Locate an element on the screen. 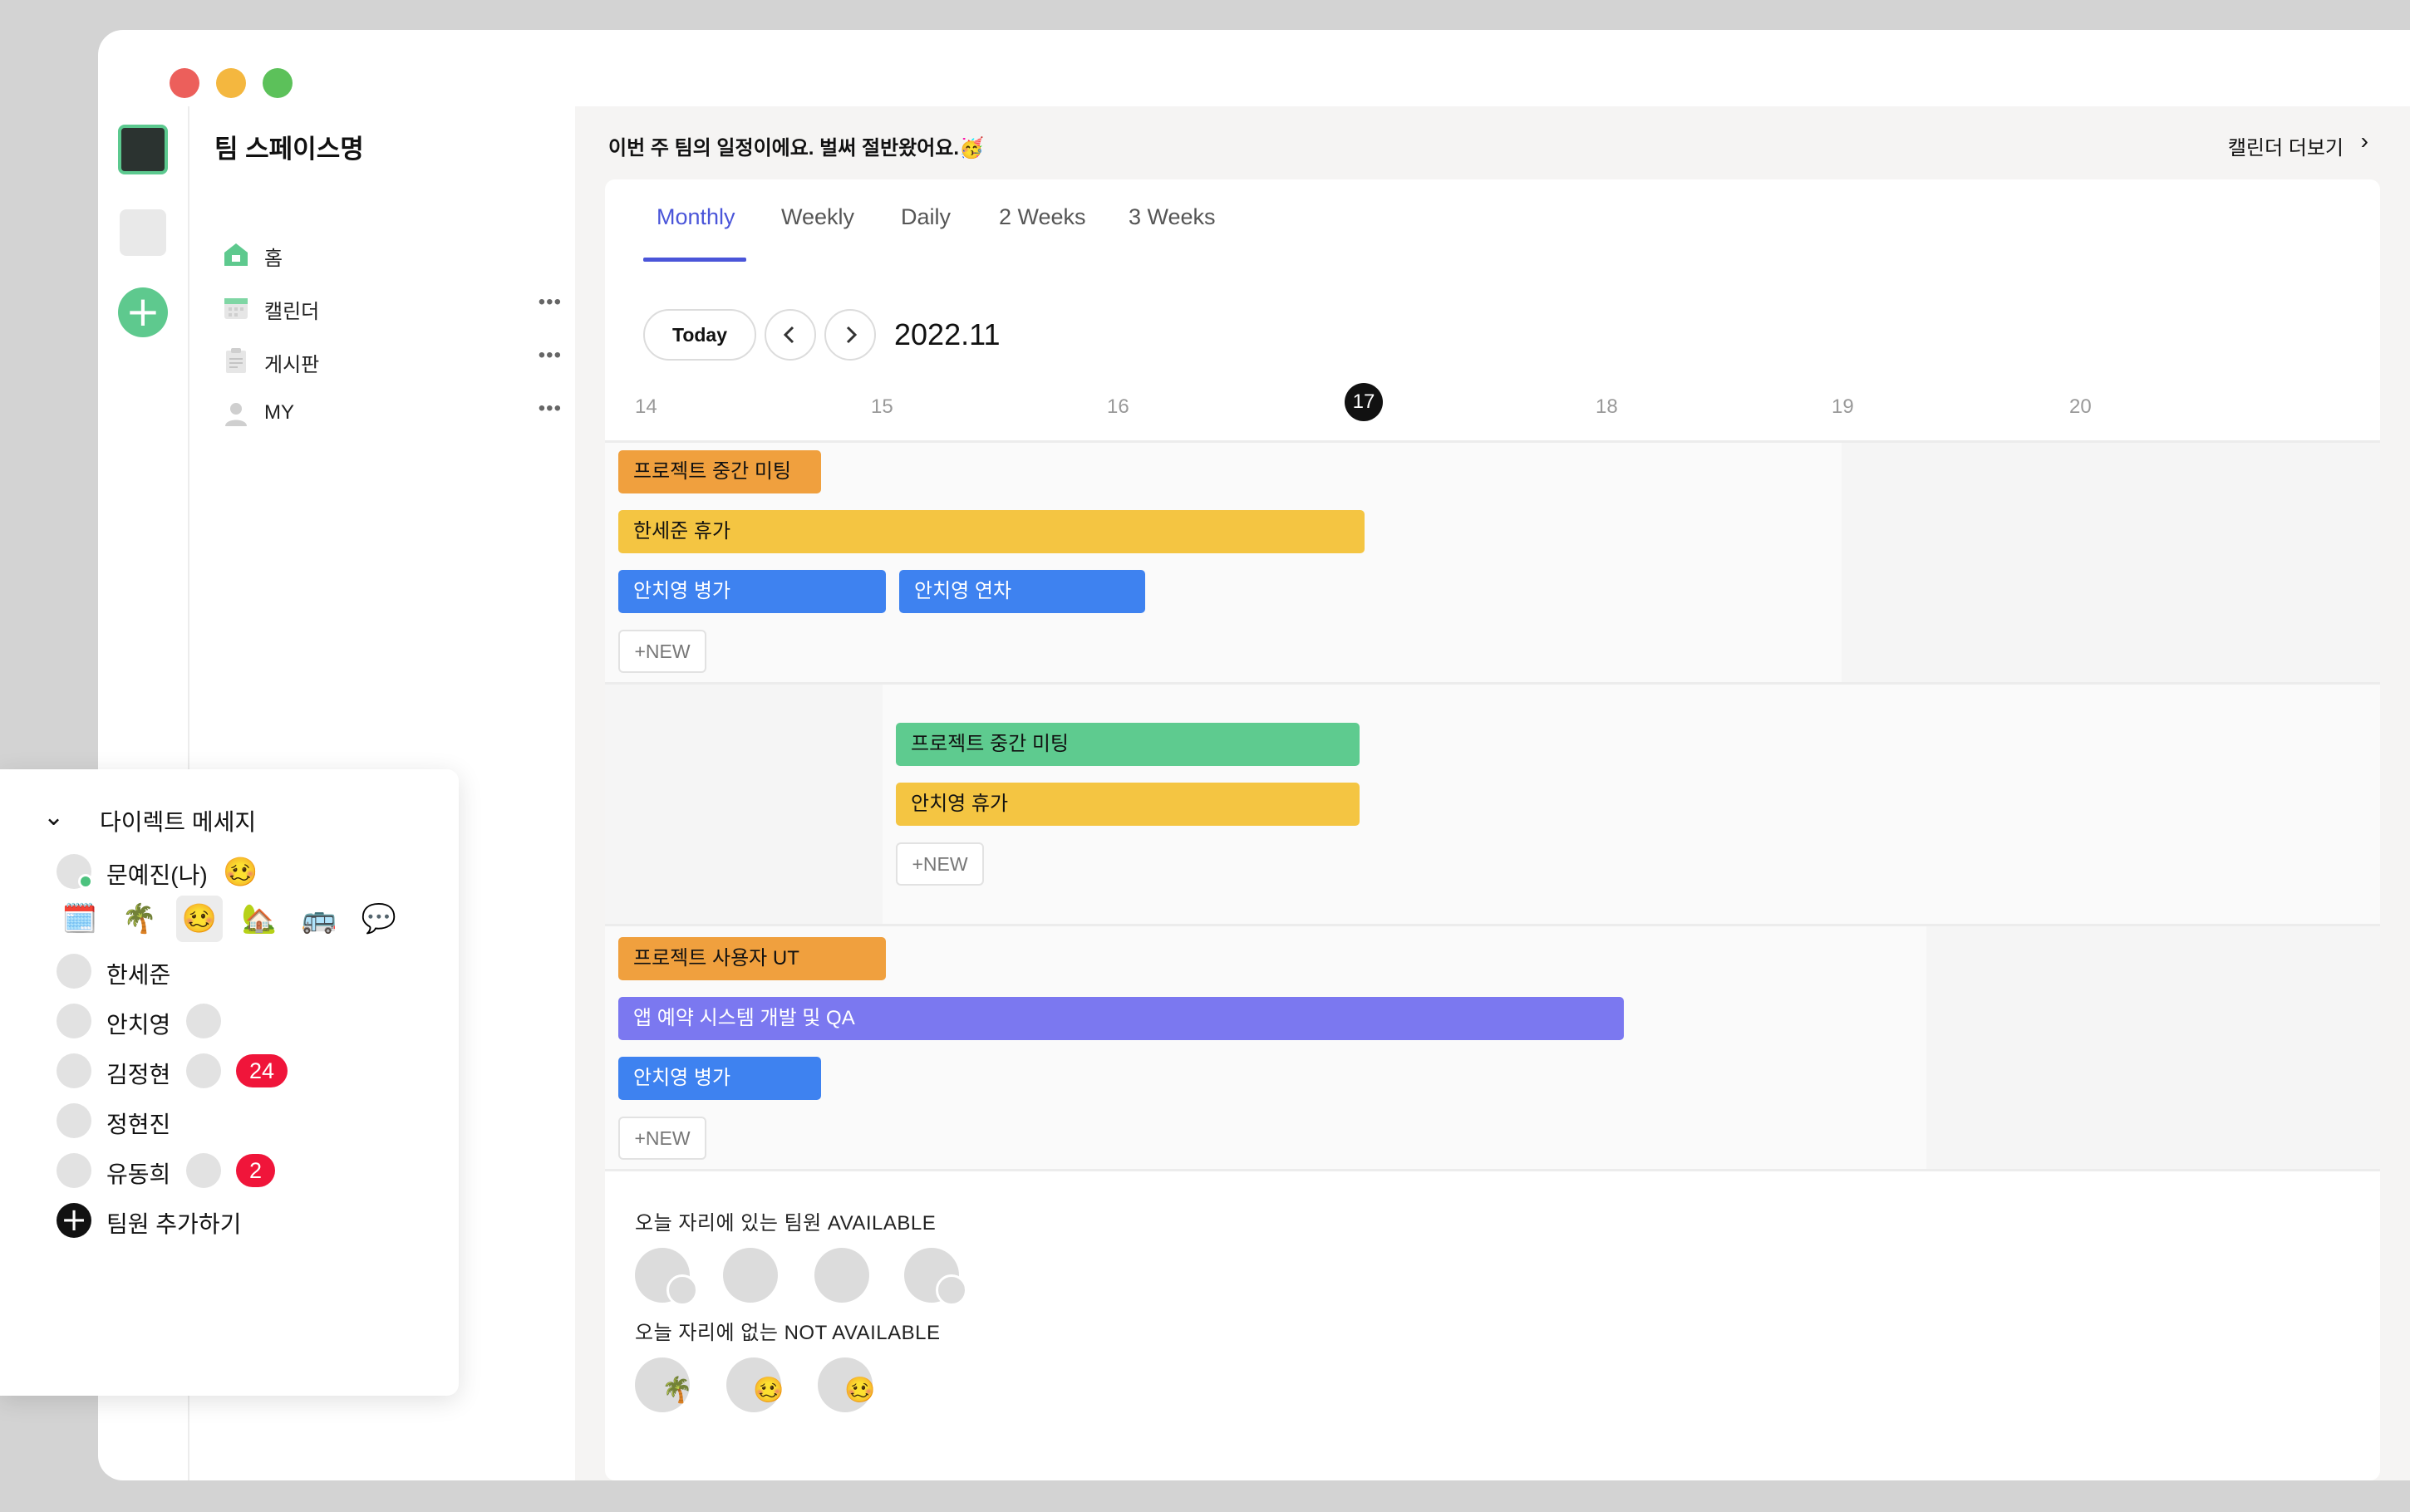 This screenshot has height=1512, width=2410. add-workspace-button: + is located at coordinates (143, 312).